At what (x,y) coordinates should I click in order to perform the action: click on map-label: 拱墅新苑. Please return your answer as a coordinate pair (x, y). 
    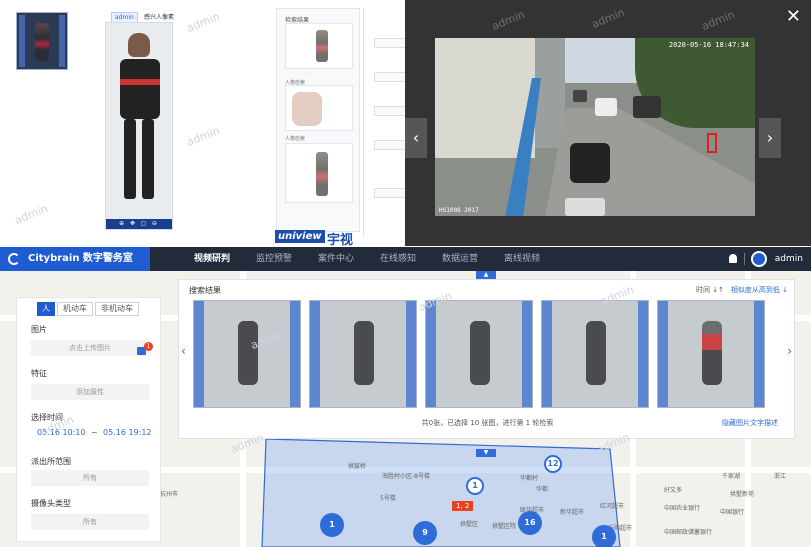
    Looking at the image, I should click on (742, 494).